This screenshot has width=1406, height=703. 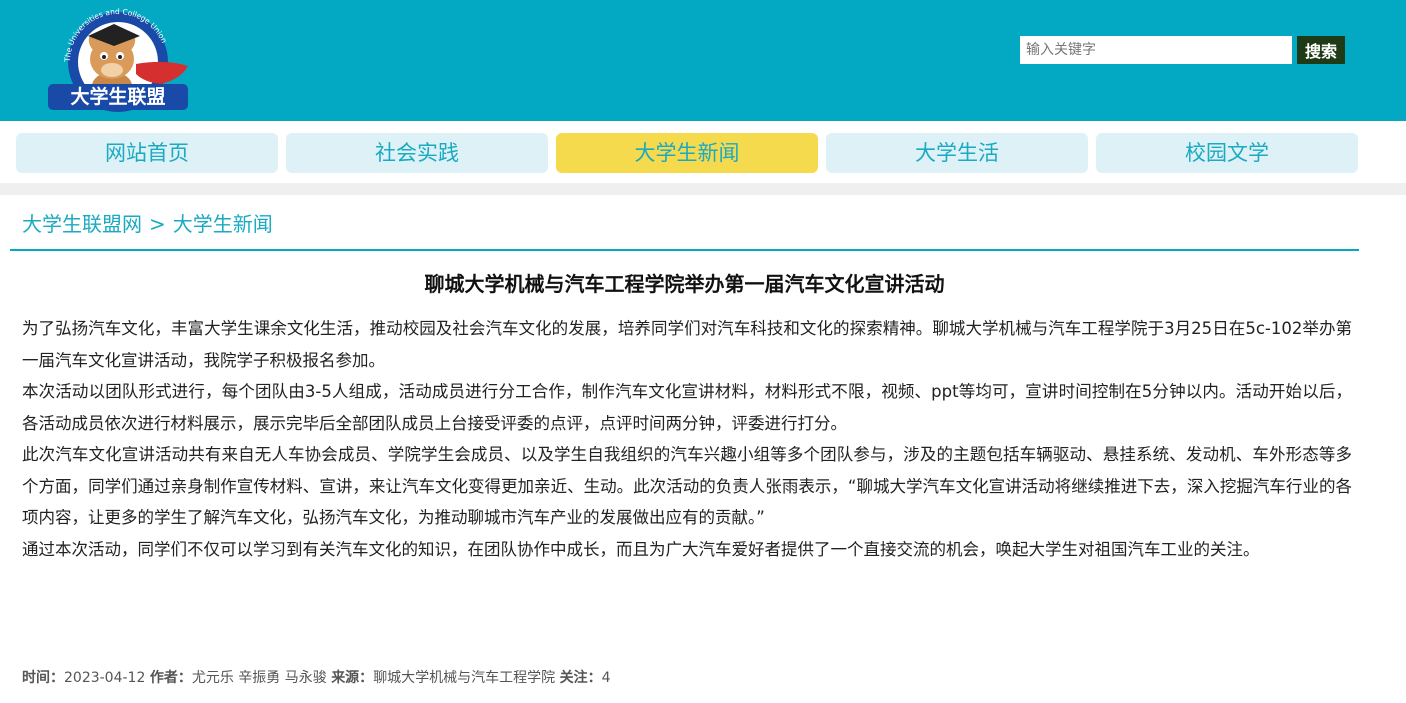 What do you see at coordinates (352, 678) in the screenshot?
I see `meta-source-label: 来源：` at bounding box center [352, 678].